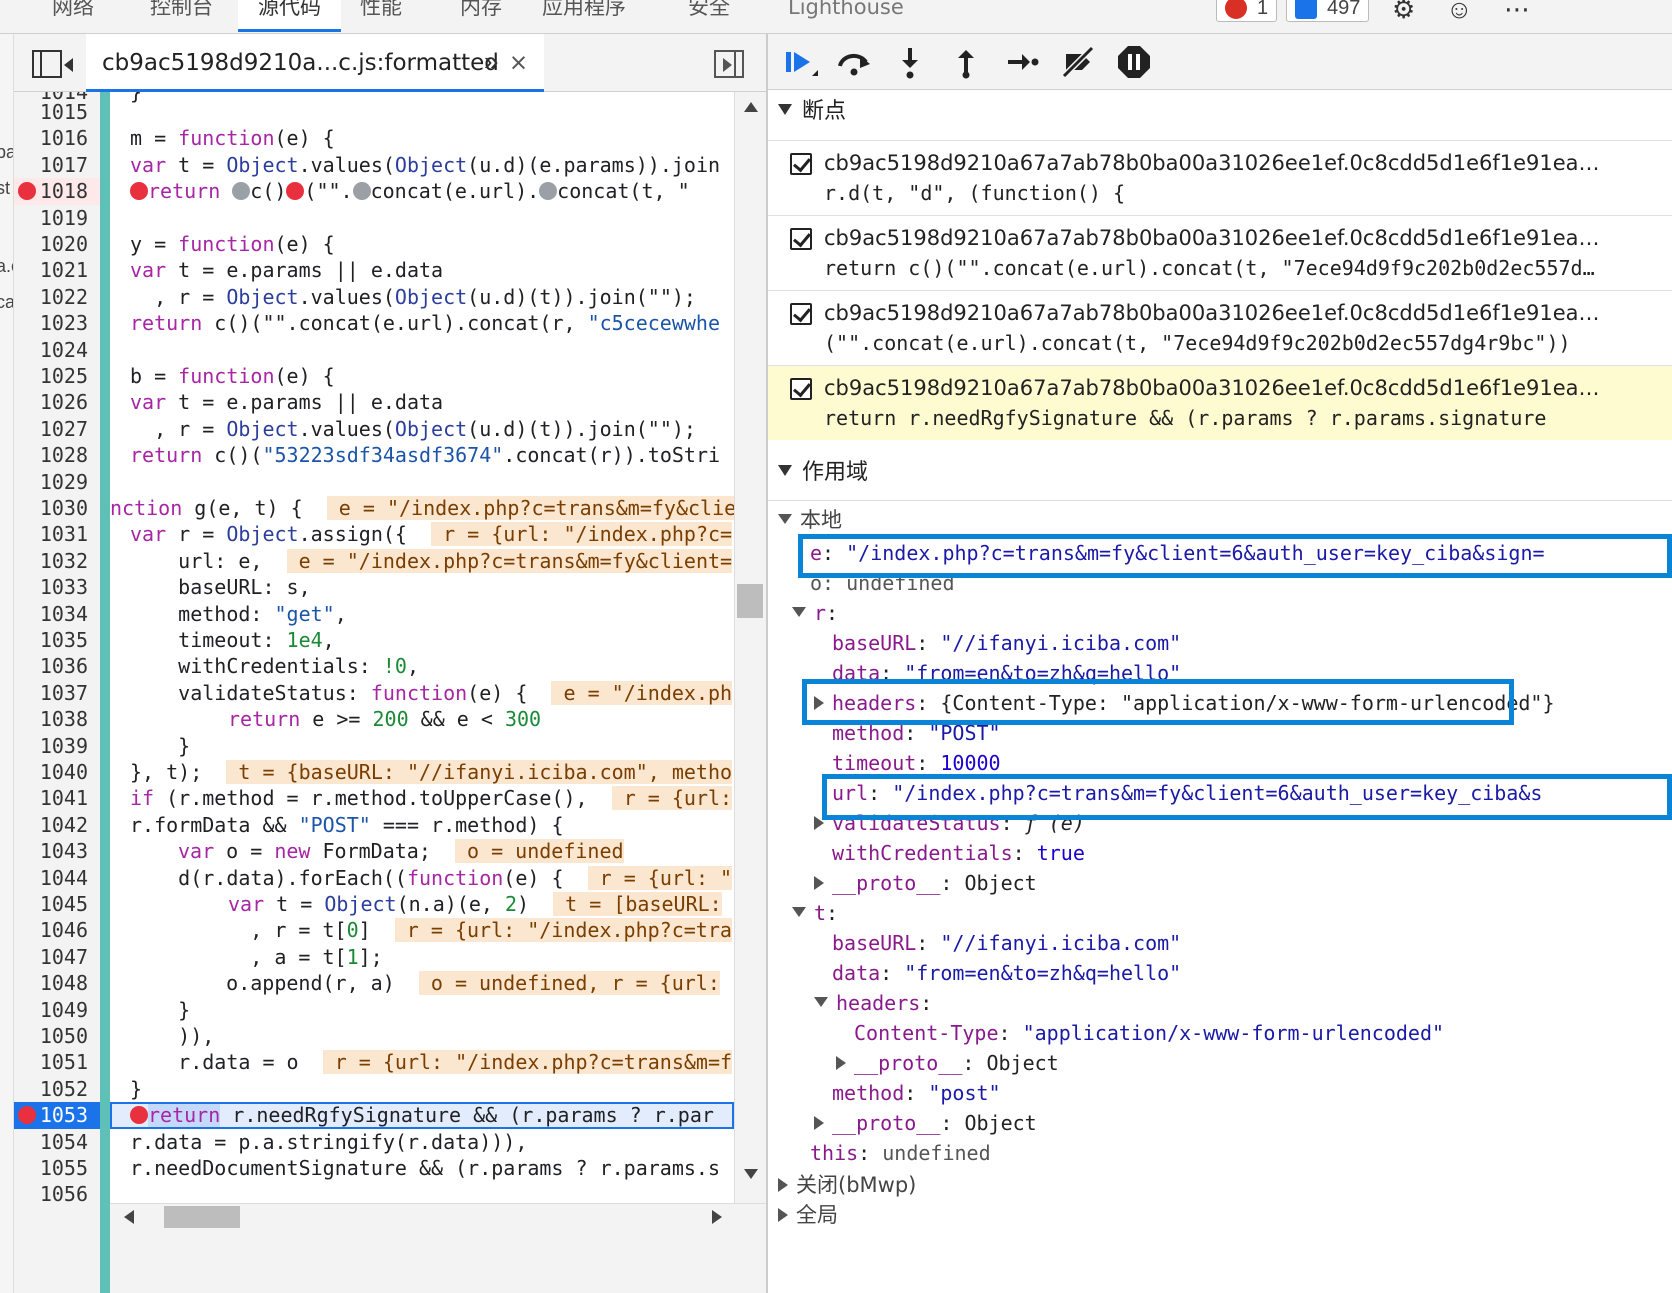 The height and width of the screenshot is (1293, 1672). I want to click on tab-security: 安全, so click(709, 16).